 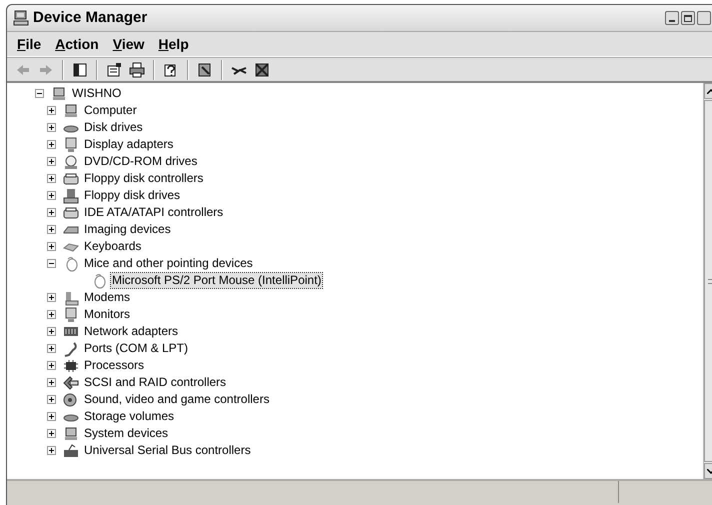 I want to click on menu-item: File, so click(x=29, y=44).